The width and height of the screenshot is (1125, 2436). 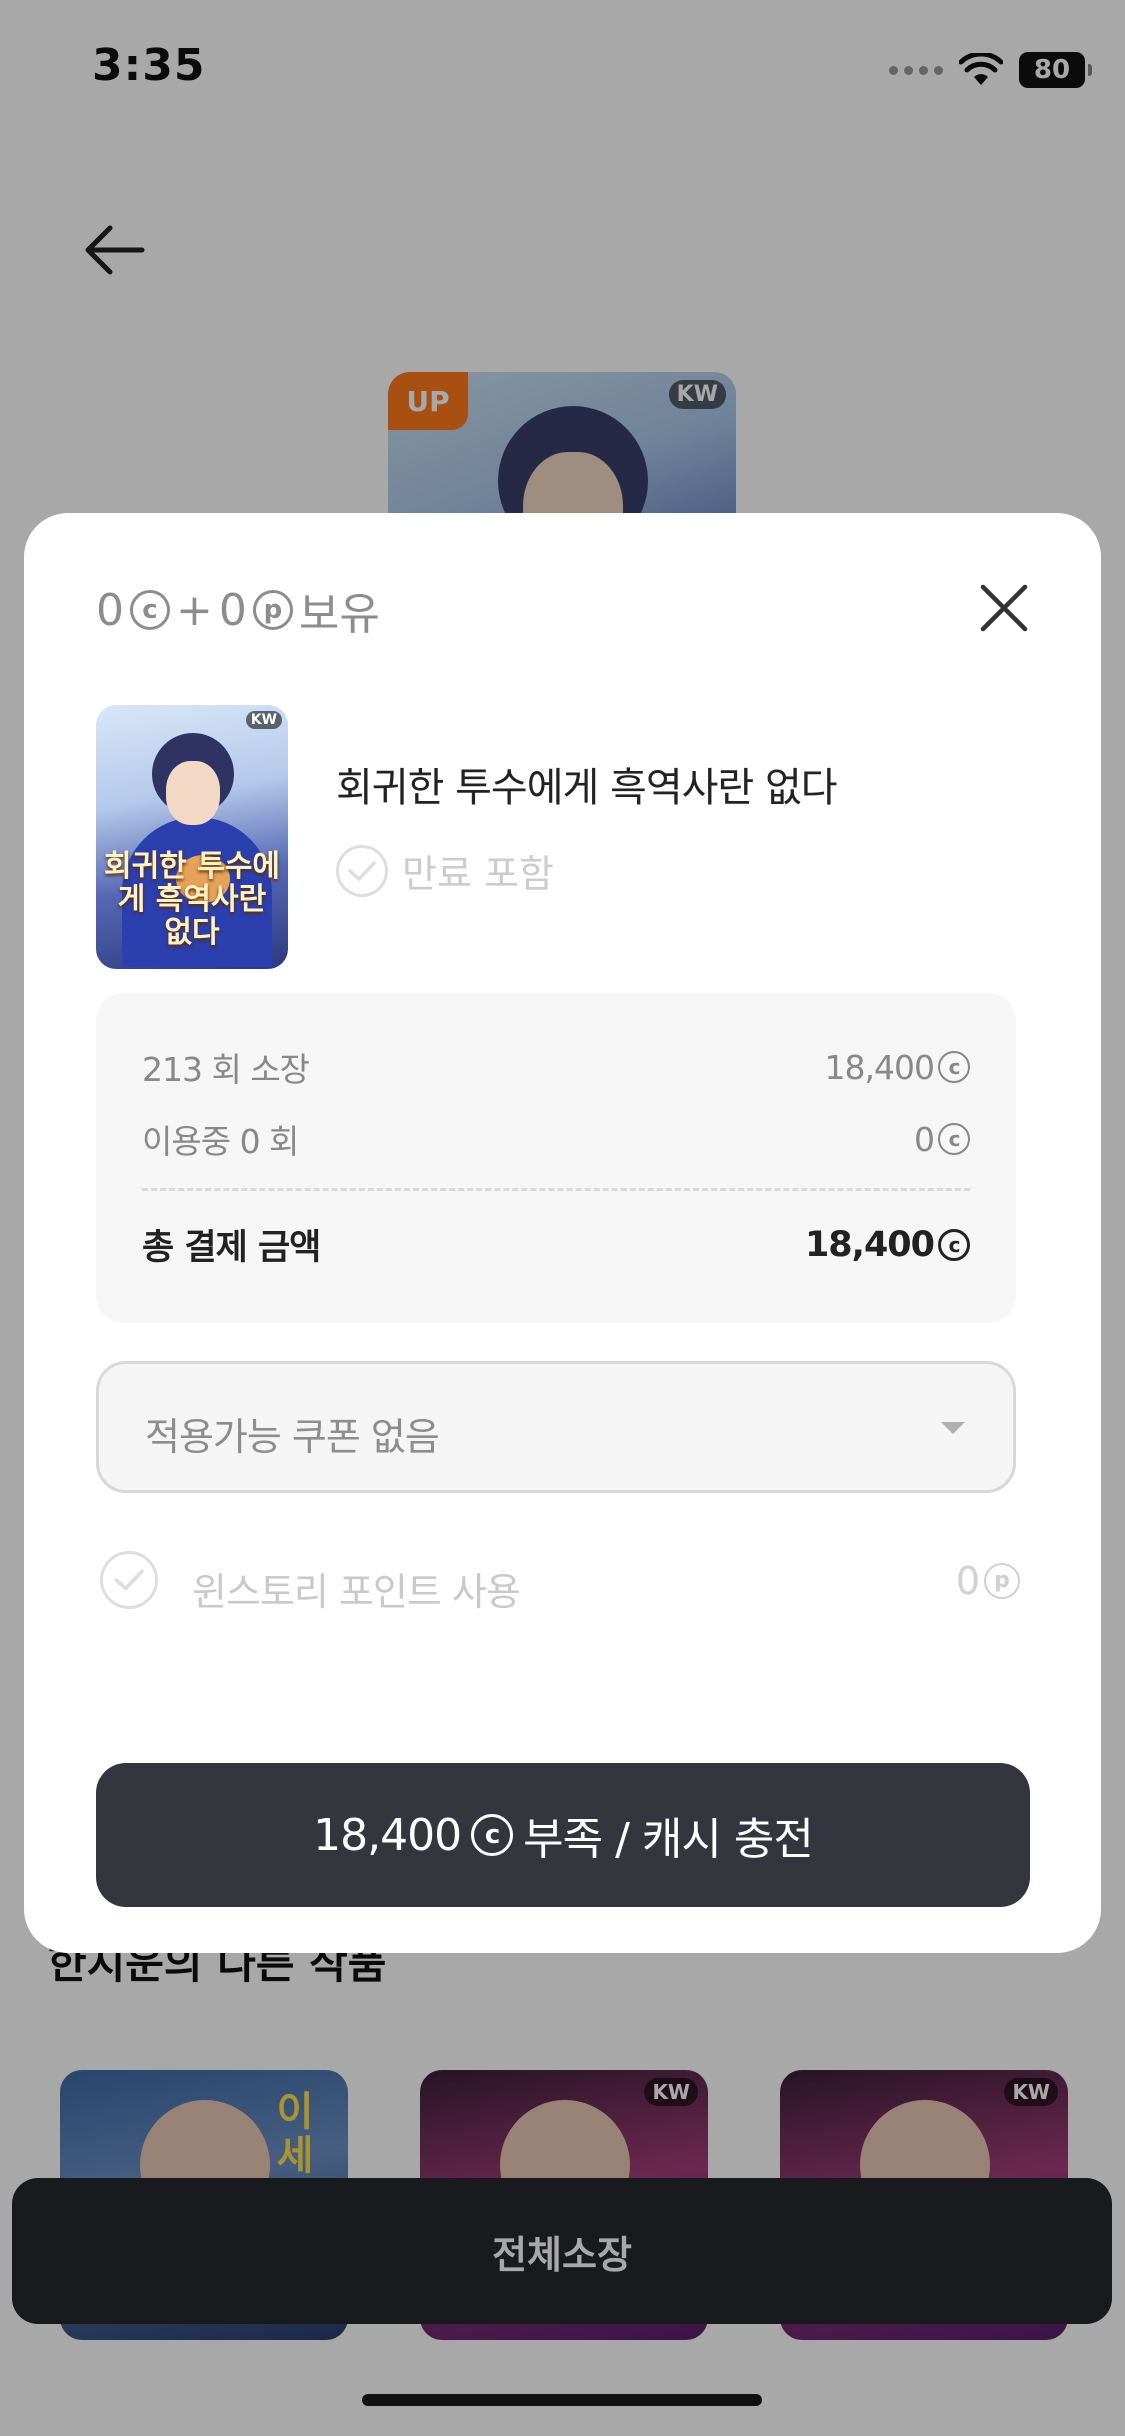 I want to click on plus-sign: +, so click(x=194, y=610).